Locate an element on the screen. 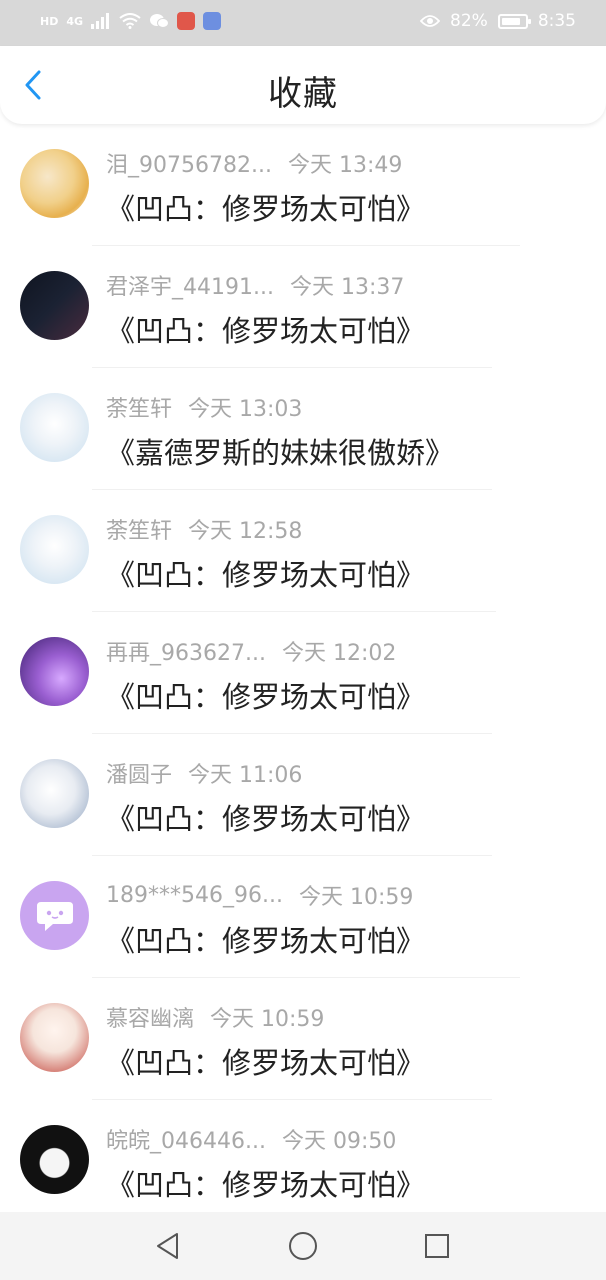 The width and height of the screenshot is (606, 1280). story-title: 《嘉德罗斯的妹妹很傲娇》 is located at coordinates (280, 453).